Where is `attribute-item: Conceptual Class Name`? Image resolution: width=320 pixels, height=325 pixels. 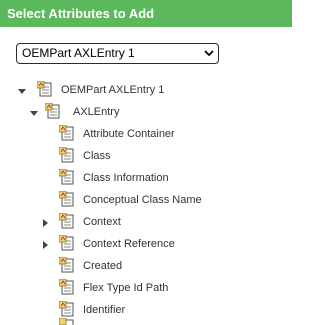
attribute-item: Conceptual Class Name is located at coordinates (146, 201).